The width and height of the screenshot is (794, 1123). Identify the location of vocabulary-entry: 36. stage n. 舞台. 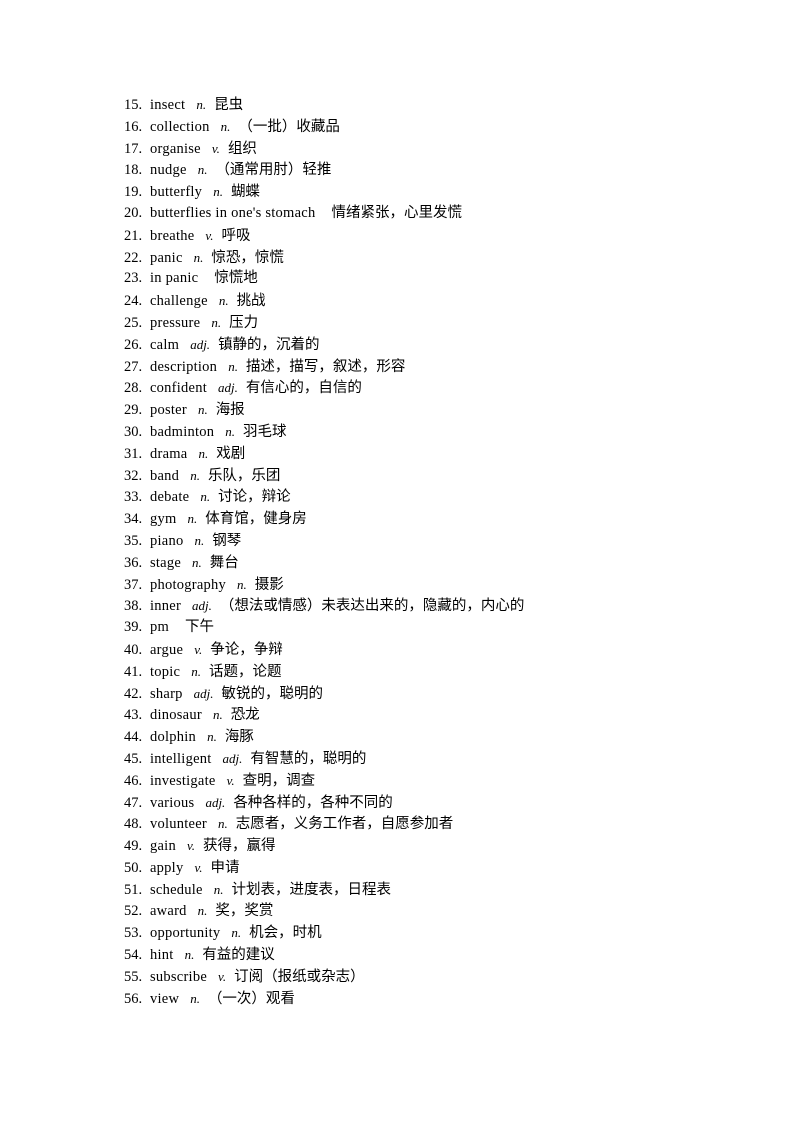
(424, 563).